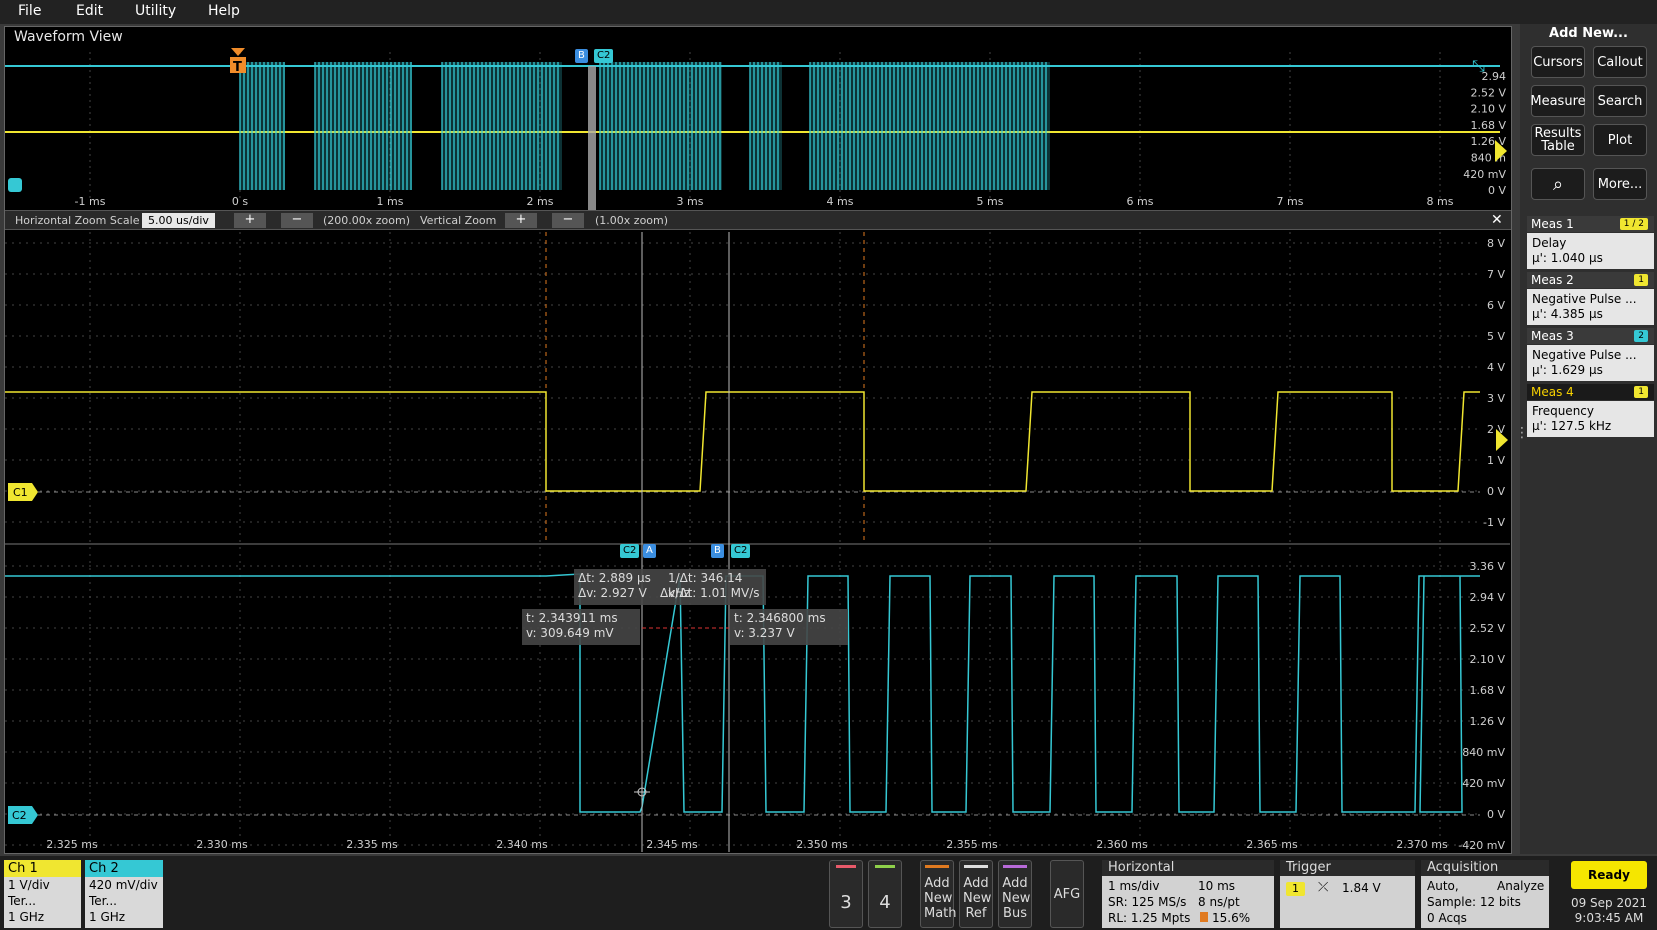 The width and height of the screenshot is (1657, 930). What do you see at coordinates (1558, 184) in the screenshot?
I see `zoom-search-icon: ⌕` at bounding box center [1558, 184].